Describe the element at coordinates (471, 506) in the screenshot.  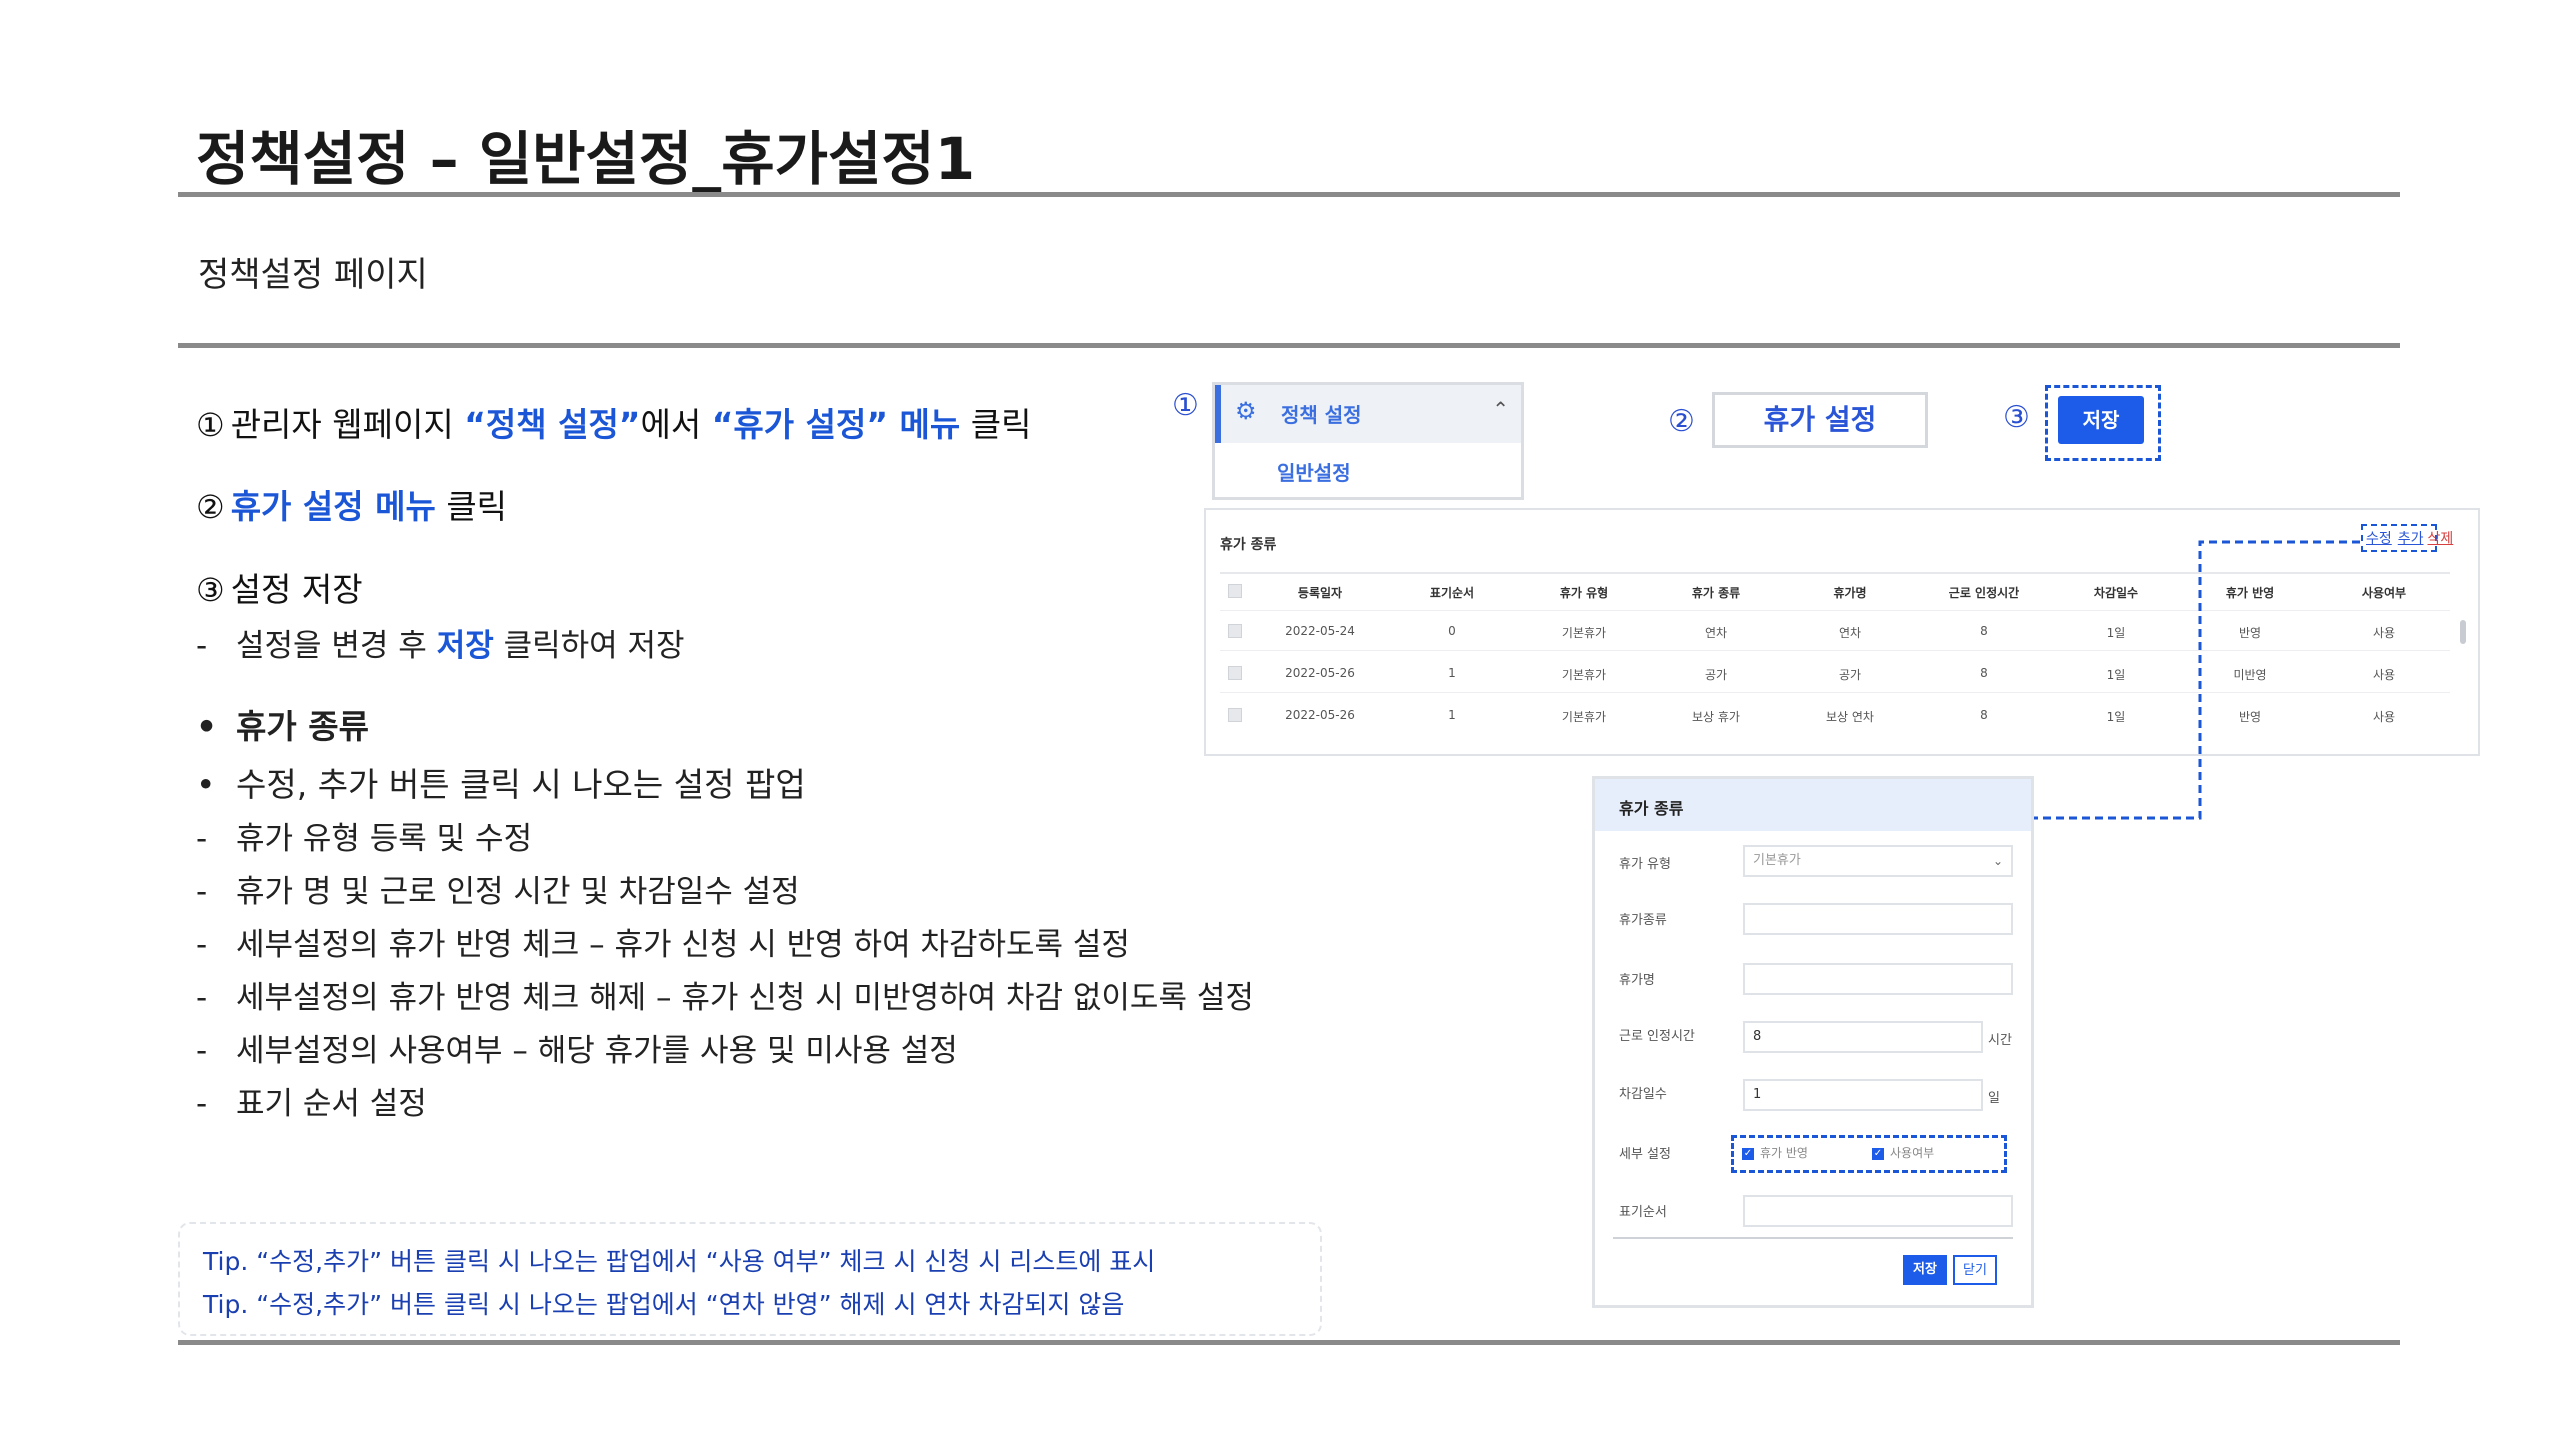
I see `step-2-text: 클릭` at that location.